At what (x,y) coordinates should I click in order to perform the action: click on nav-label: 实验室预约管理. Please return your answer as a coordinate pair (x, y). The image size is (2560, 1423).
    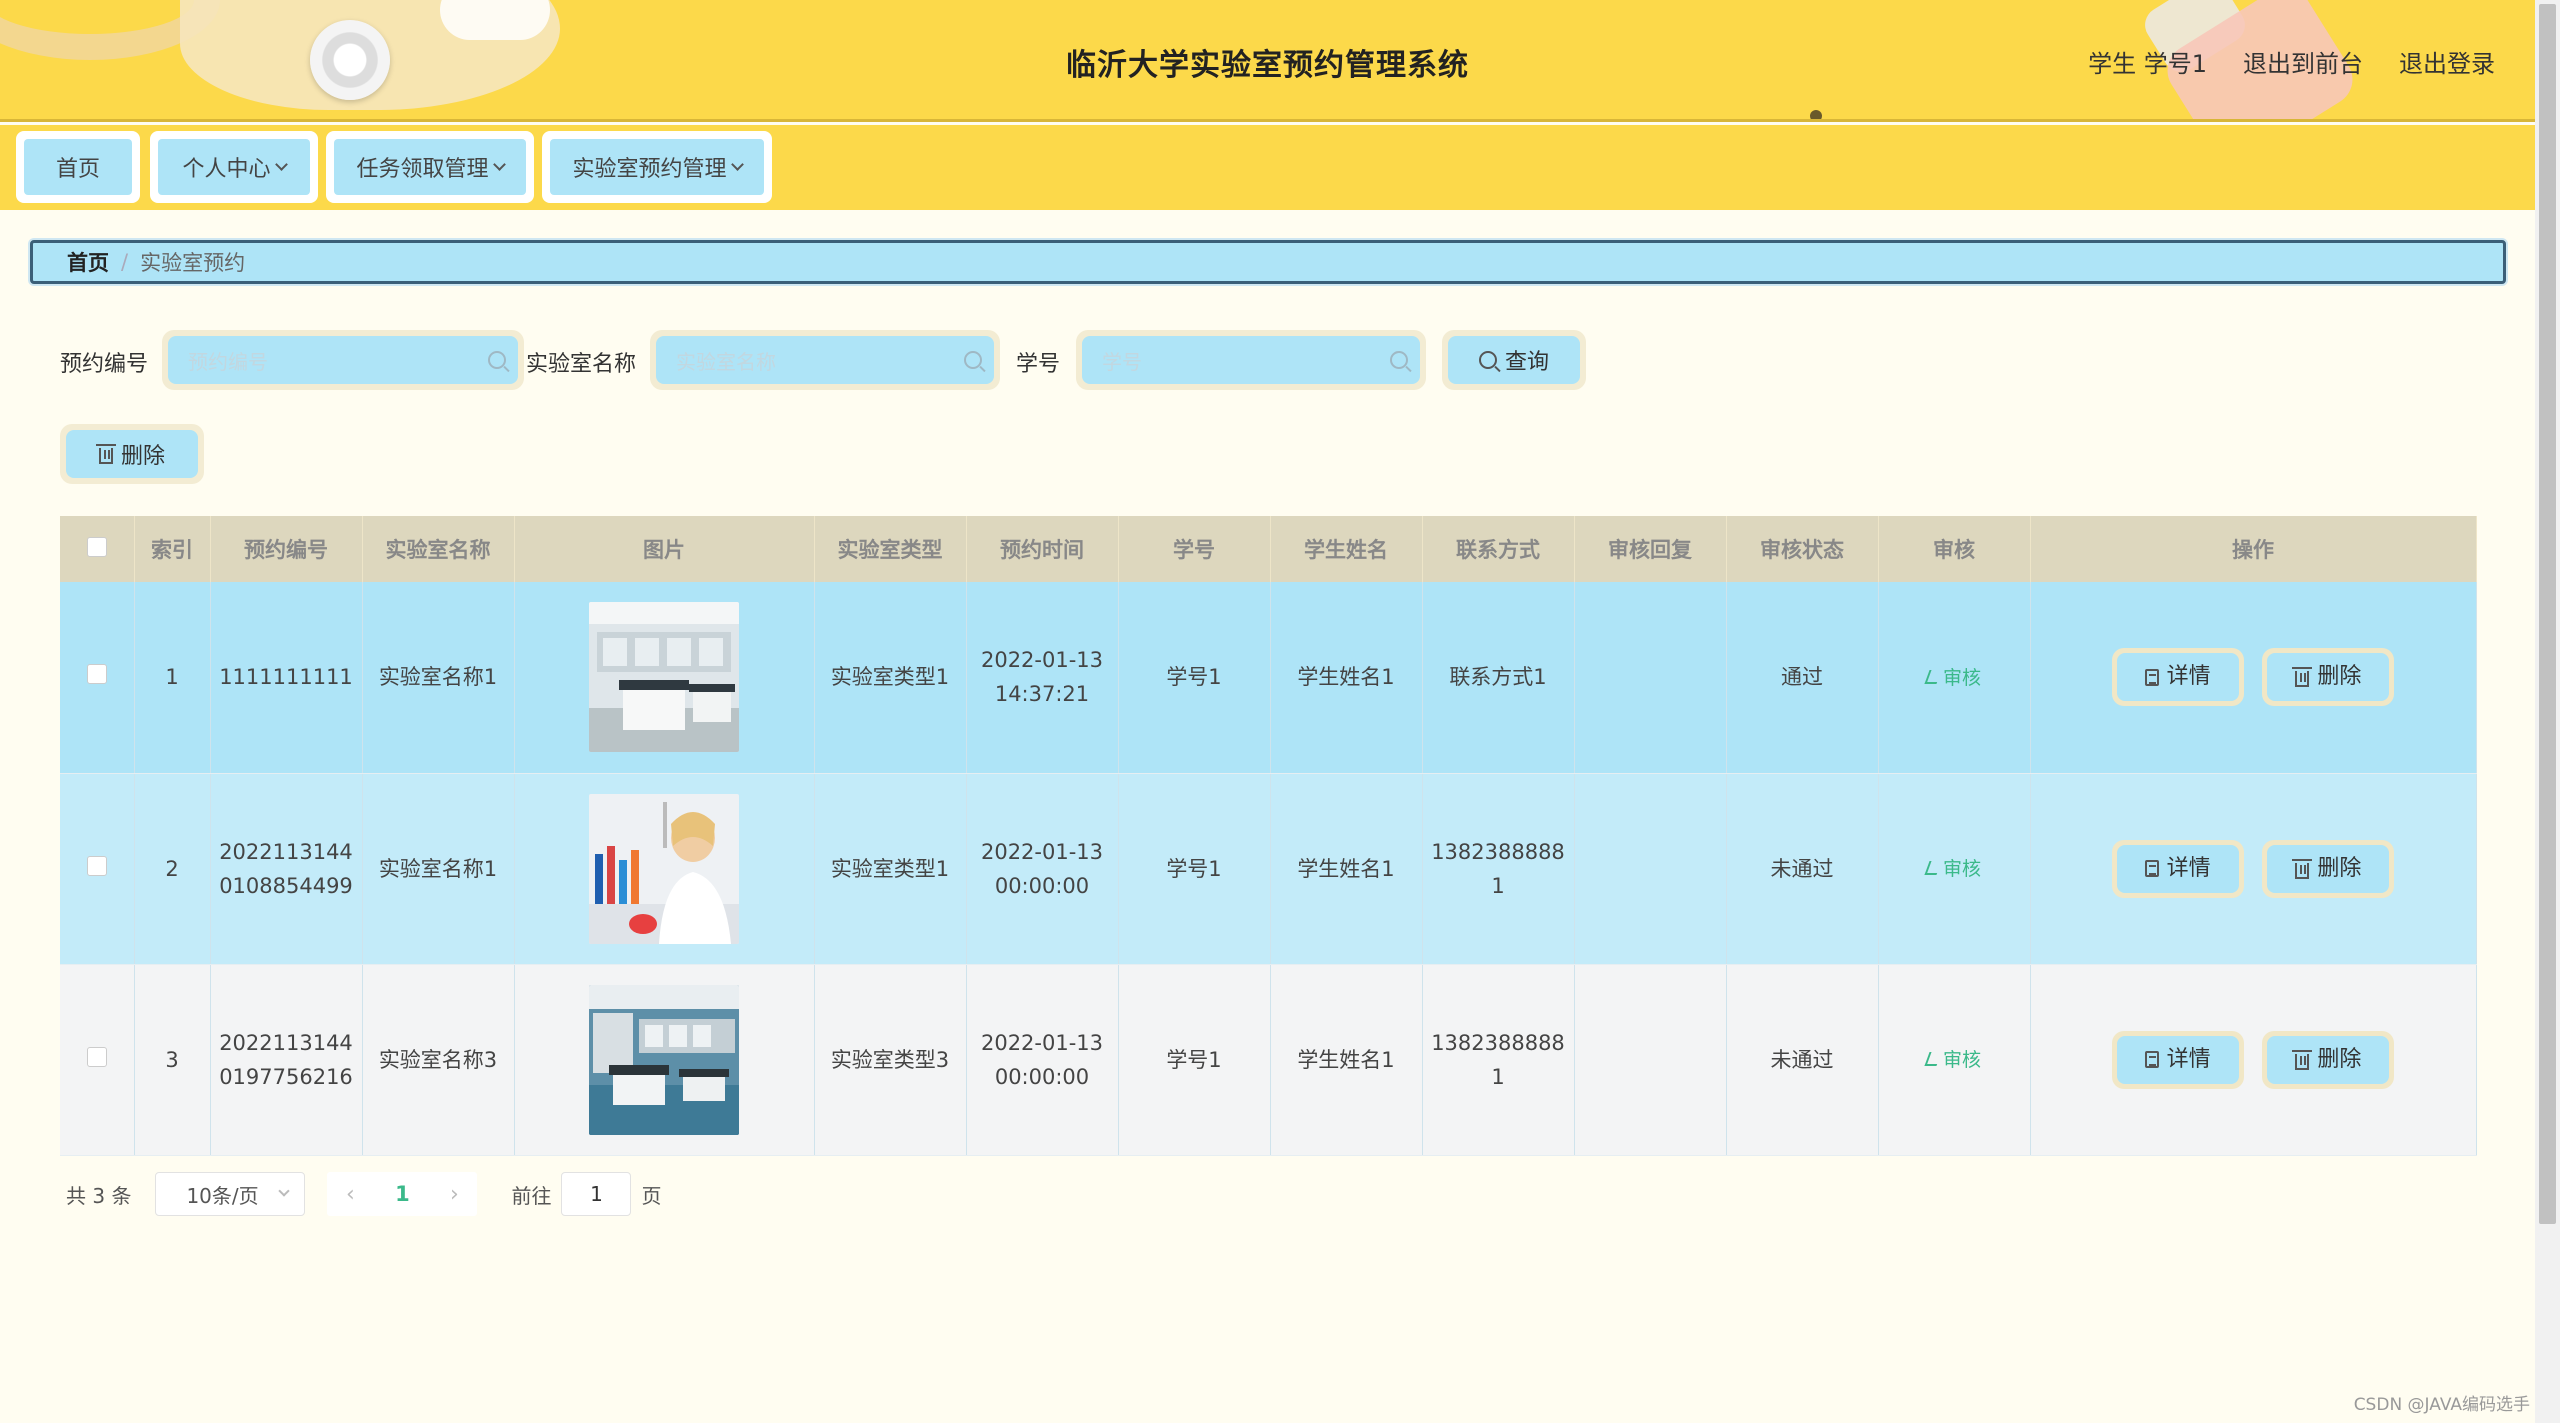
    Looking at the image, I should click on (649, 169).